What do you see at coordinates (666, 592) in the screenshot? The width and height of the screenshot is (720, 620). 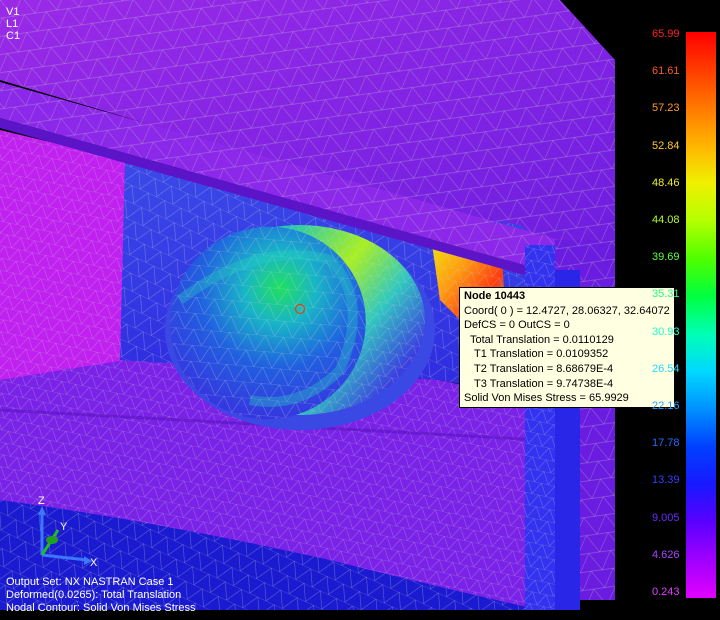 I see `legend-value: 0.243` at bounding box center [666, 592].